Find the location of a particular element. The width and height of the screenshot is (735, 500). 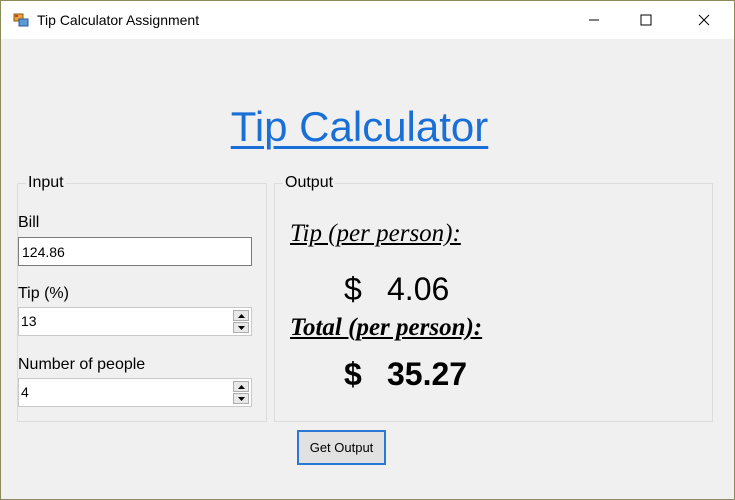

people-up-button is located at coordinates (241, 386).